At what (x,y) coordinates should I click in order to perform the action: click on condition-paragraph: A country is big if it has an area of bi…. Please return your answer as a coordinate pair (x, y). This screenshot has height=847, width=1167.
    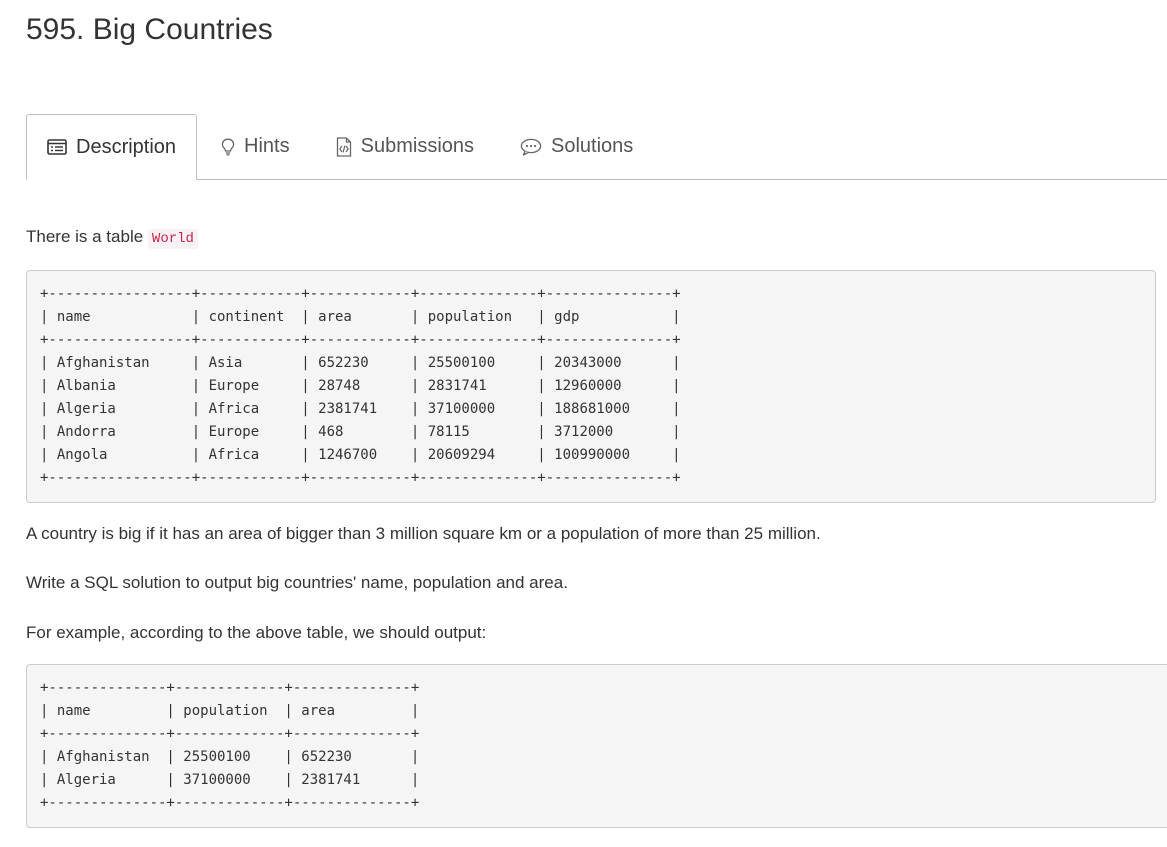
    Looking at the image, I should click on (423, 533).